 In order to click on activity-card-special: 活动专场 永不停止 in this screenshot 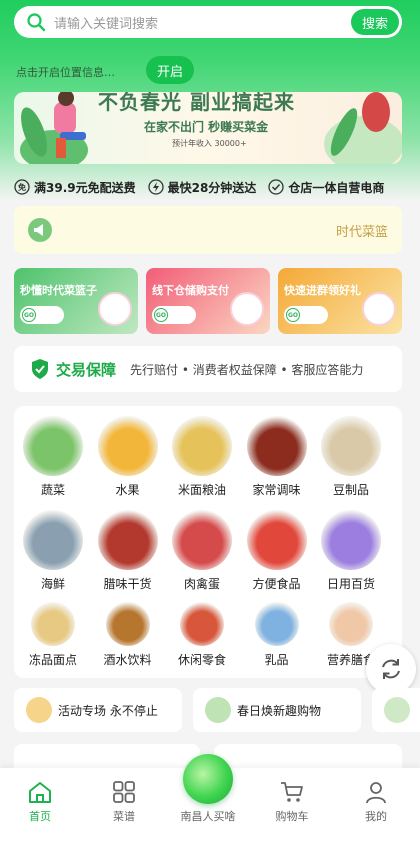, I will do `click(98, 710)`.